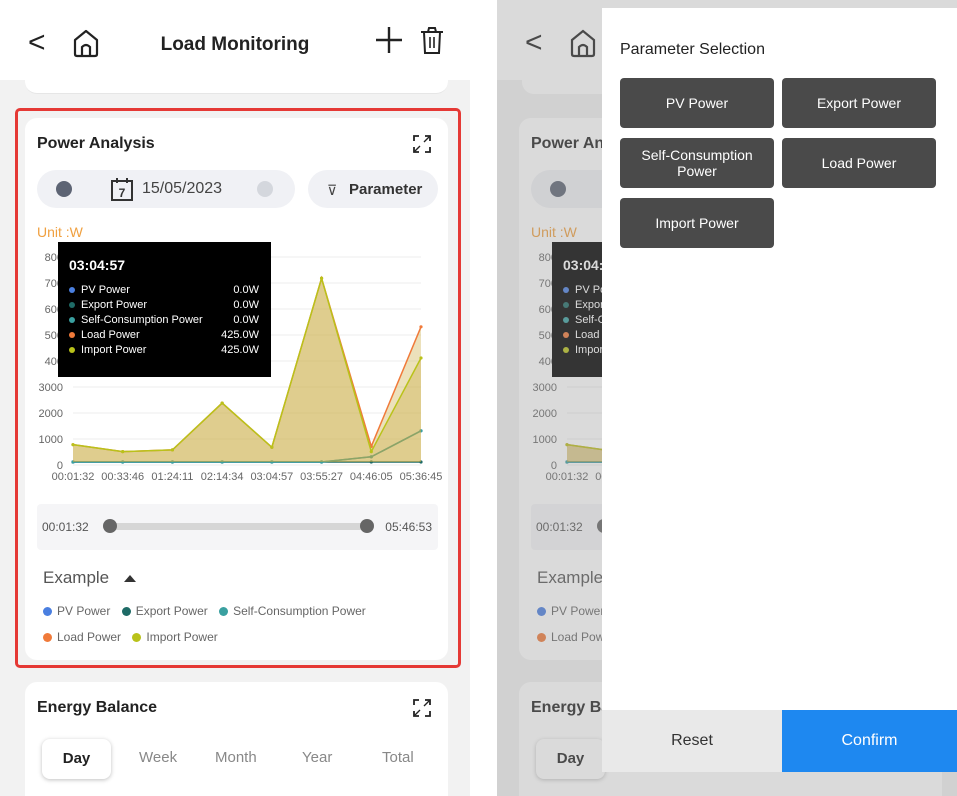 The height and width of the screenshot is (796, 957). Describe the element at coordinates (869, 741) in the screenshot. I see `confirm-button: Confirm` at that location.